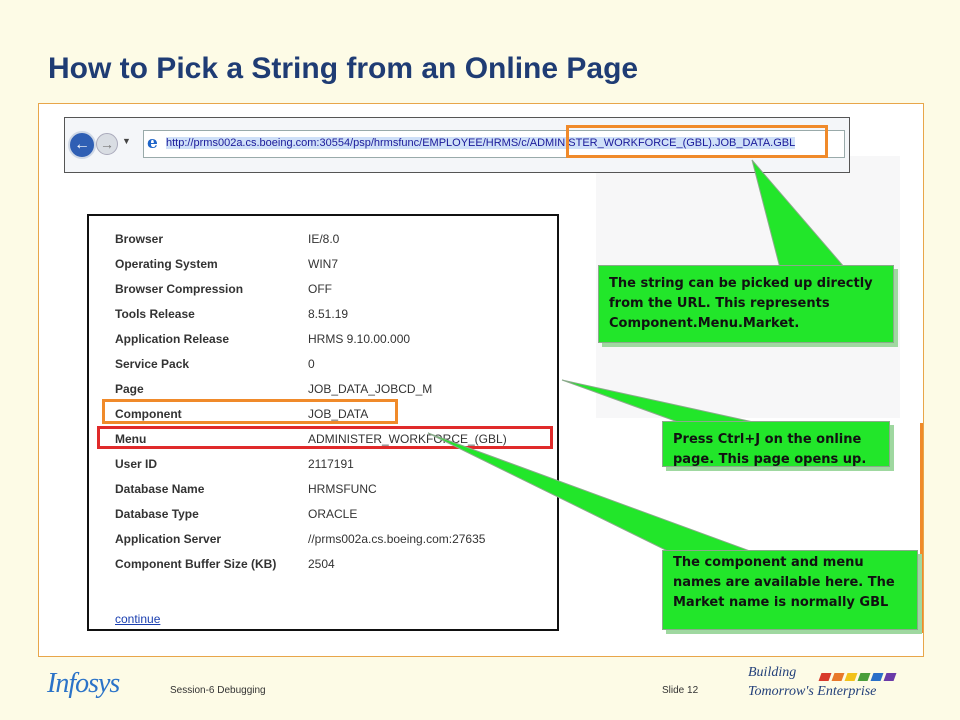  I want to click on tagline-color-bars, so click(858, 677).